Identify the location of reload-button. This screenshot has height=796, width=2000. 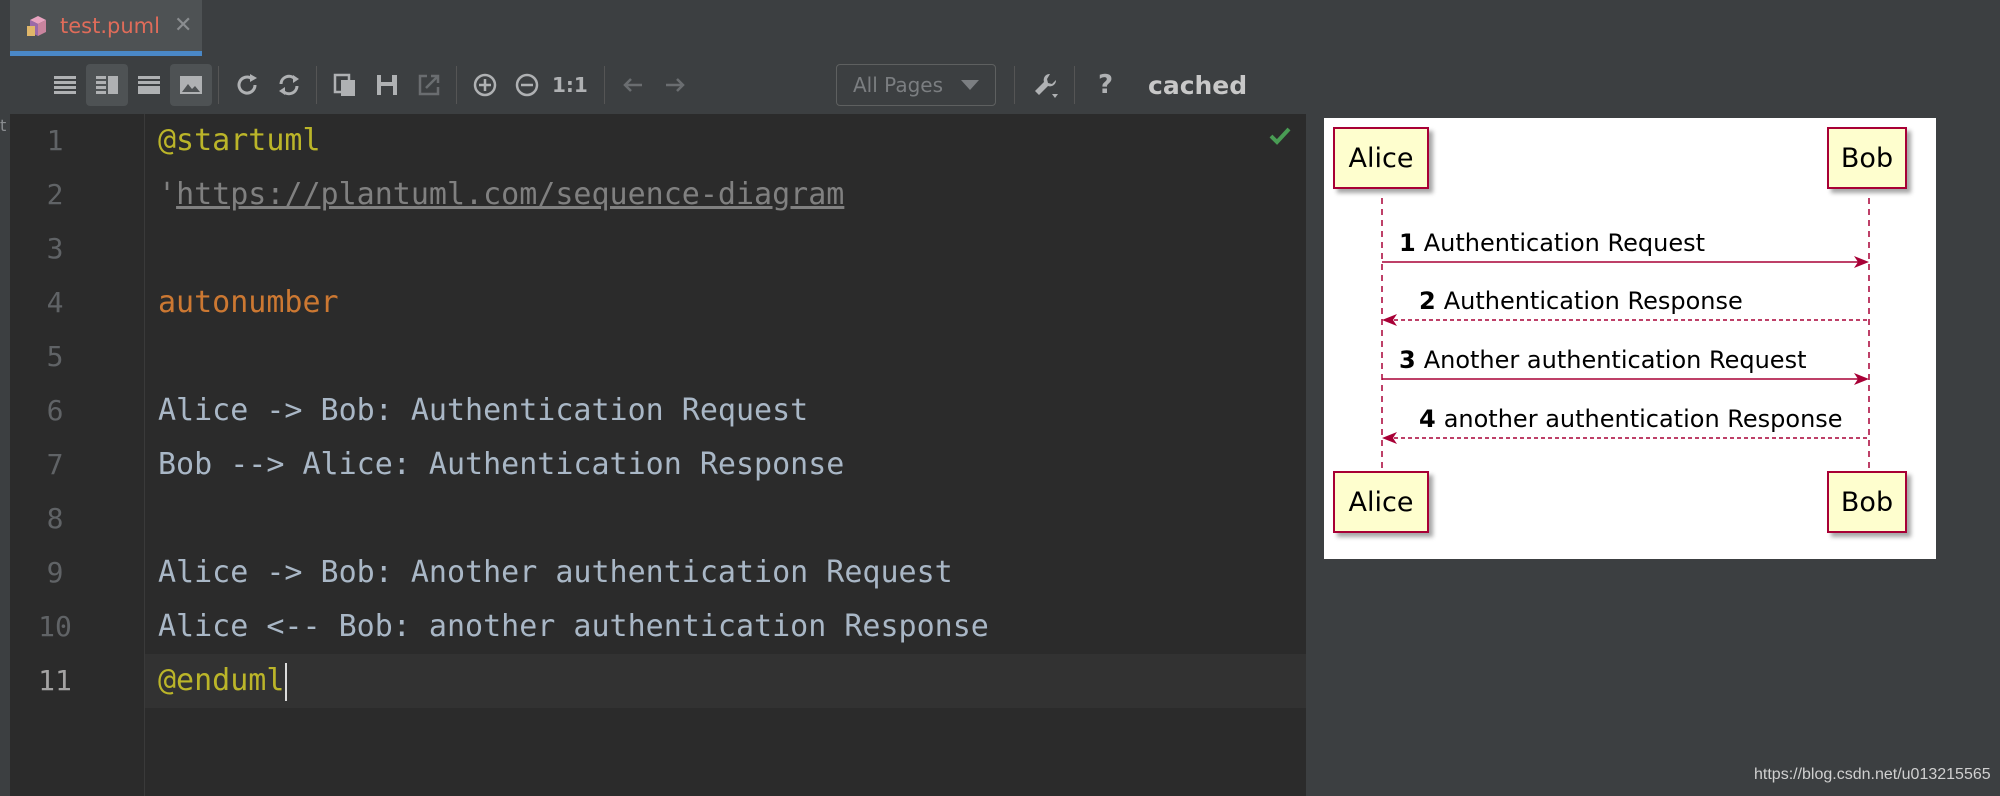
(289, 85).